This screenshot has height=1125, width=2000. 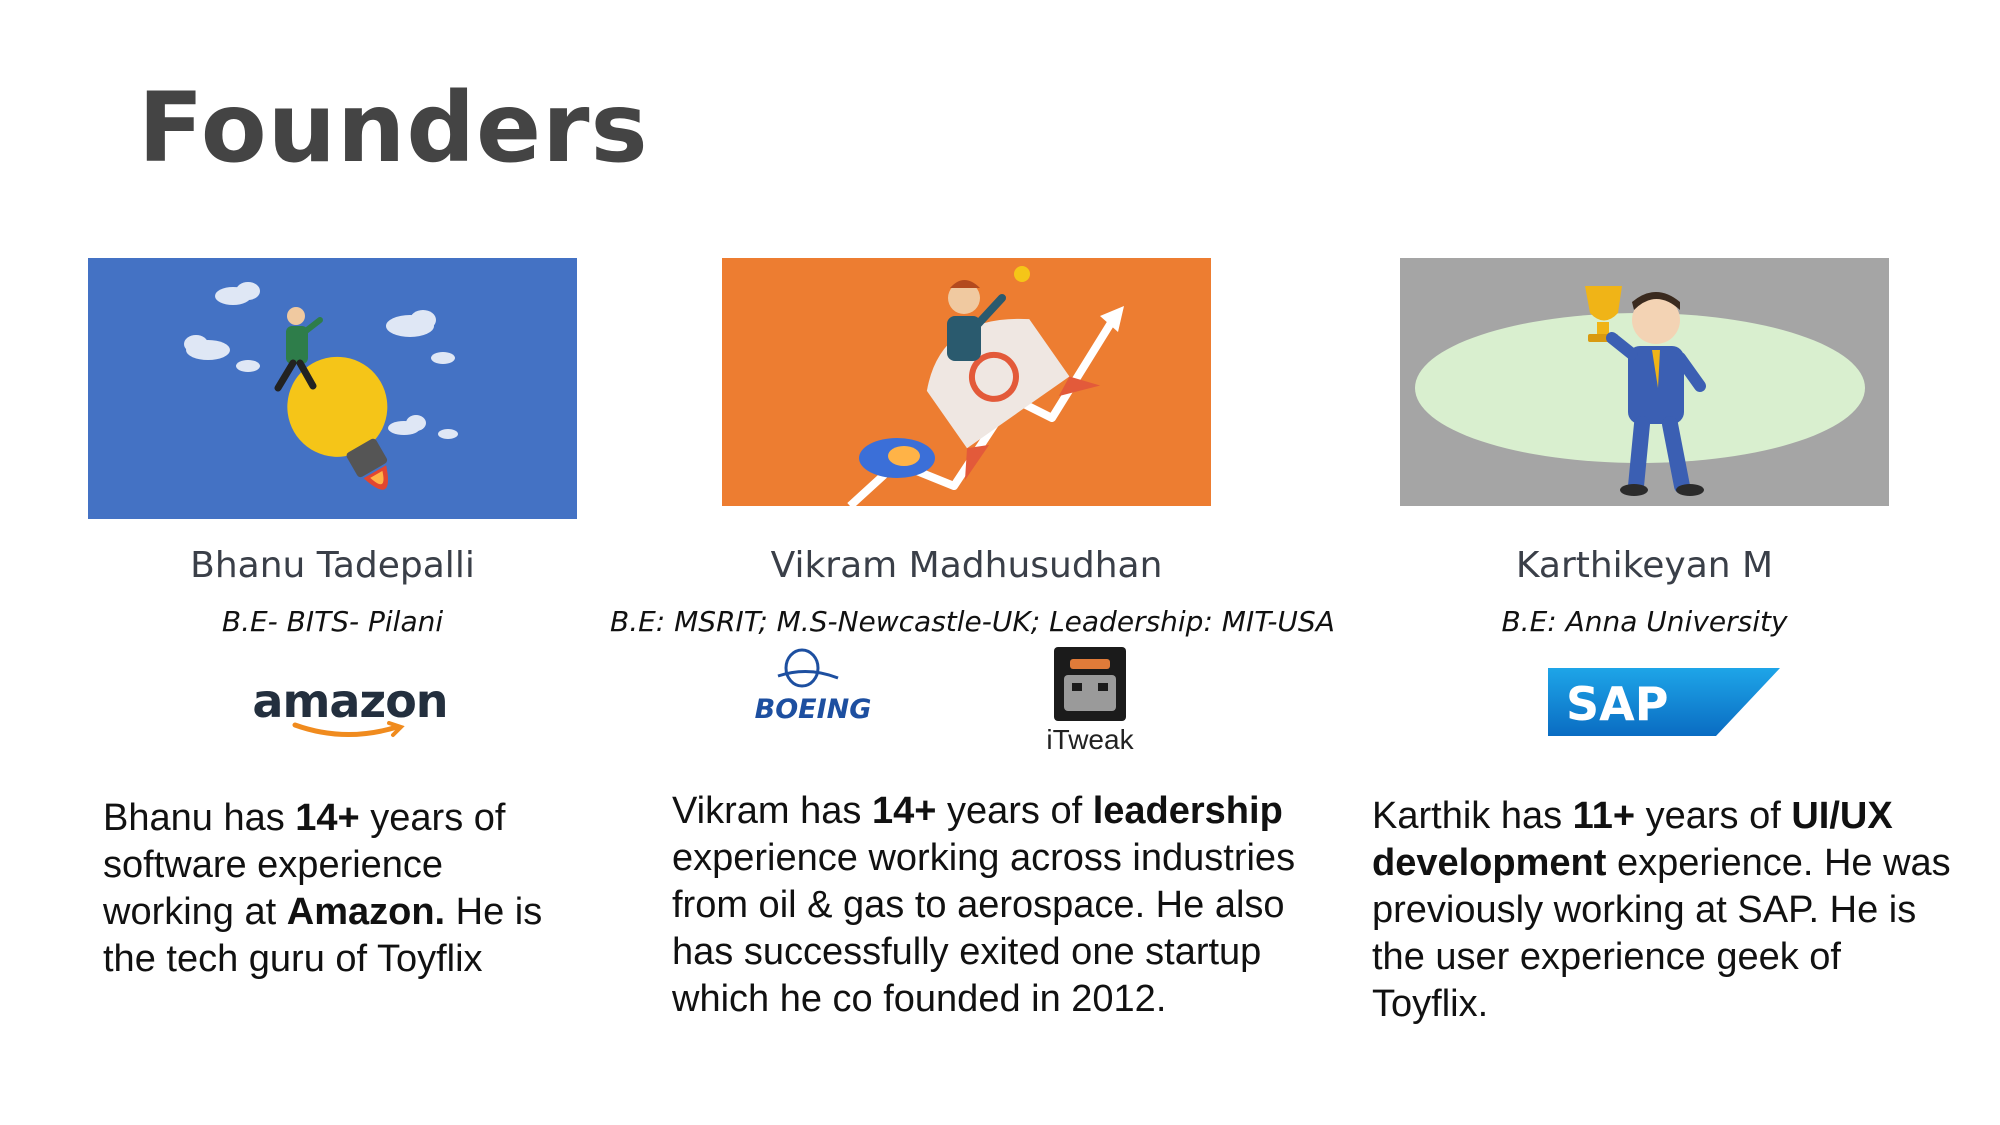 I want to click on founder-1-logo: amazon, so click(x=350, y=712).